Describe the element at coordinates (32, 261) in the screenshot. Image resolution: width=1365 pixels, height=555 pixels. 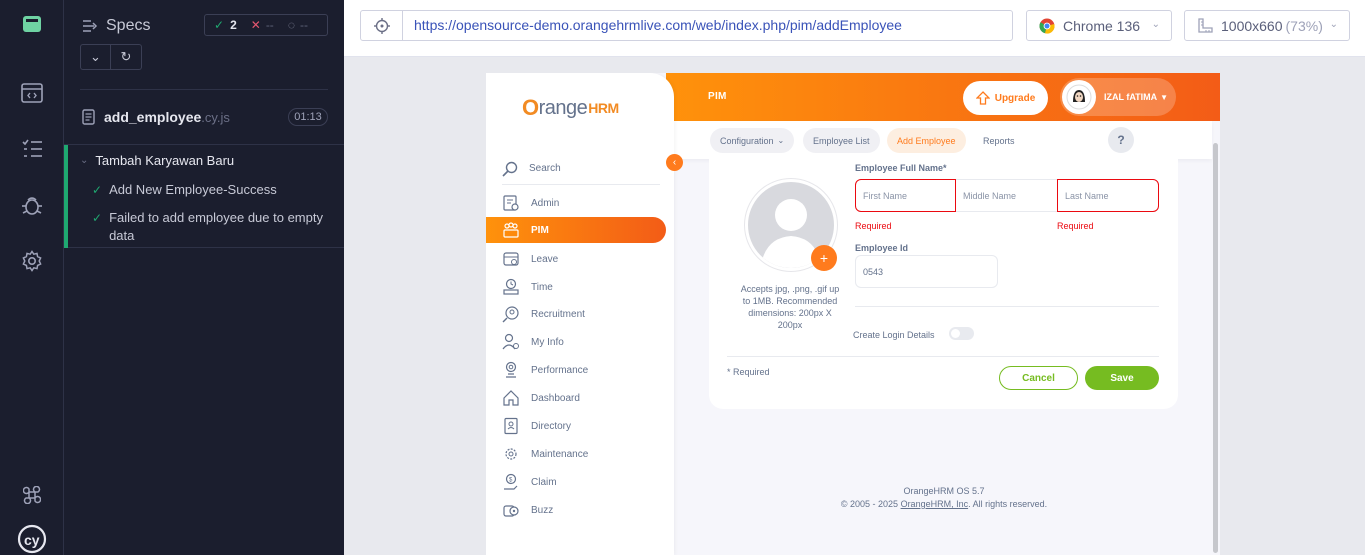
I see `settings-gear-icon` at that location.